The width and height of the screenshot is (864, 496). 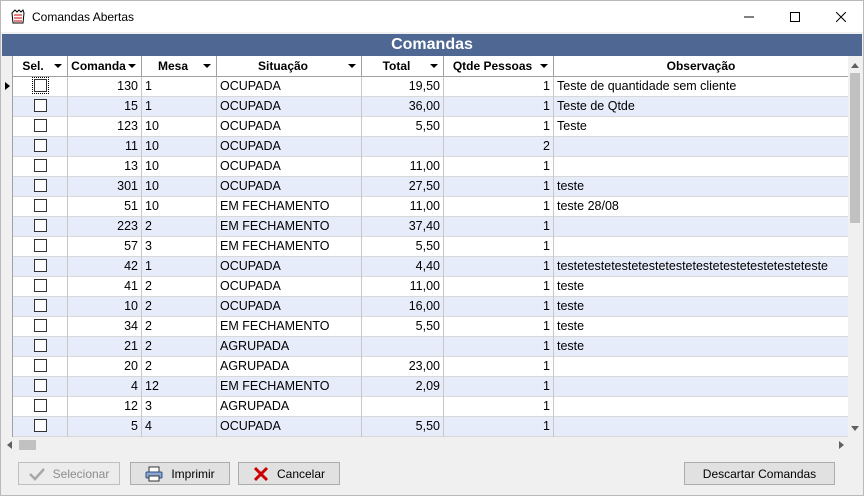 I want to click on column-header-qtde-pessoas: Qtde Pessoas, so click(x=499, y=66).